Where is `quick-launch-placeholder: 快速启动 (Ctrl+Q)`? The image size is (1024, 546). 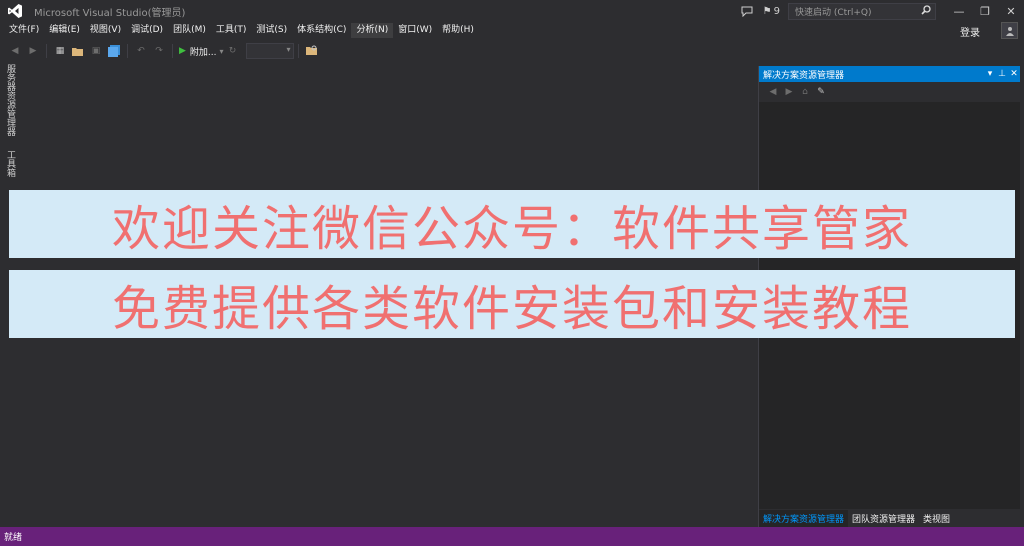
quick-launch-placeholder: 快速启动 (Ctrl+Q) is located at coordinates (833, 12).